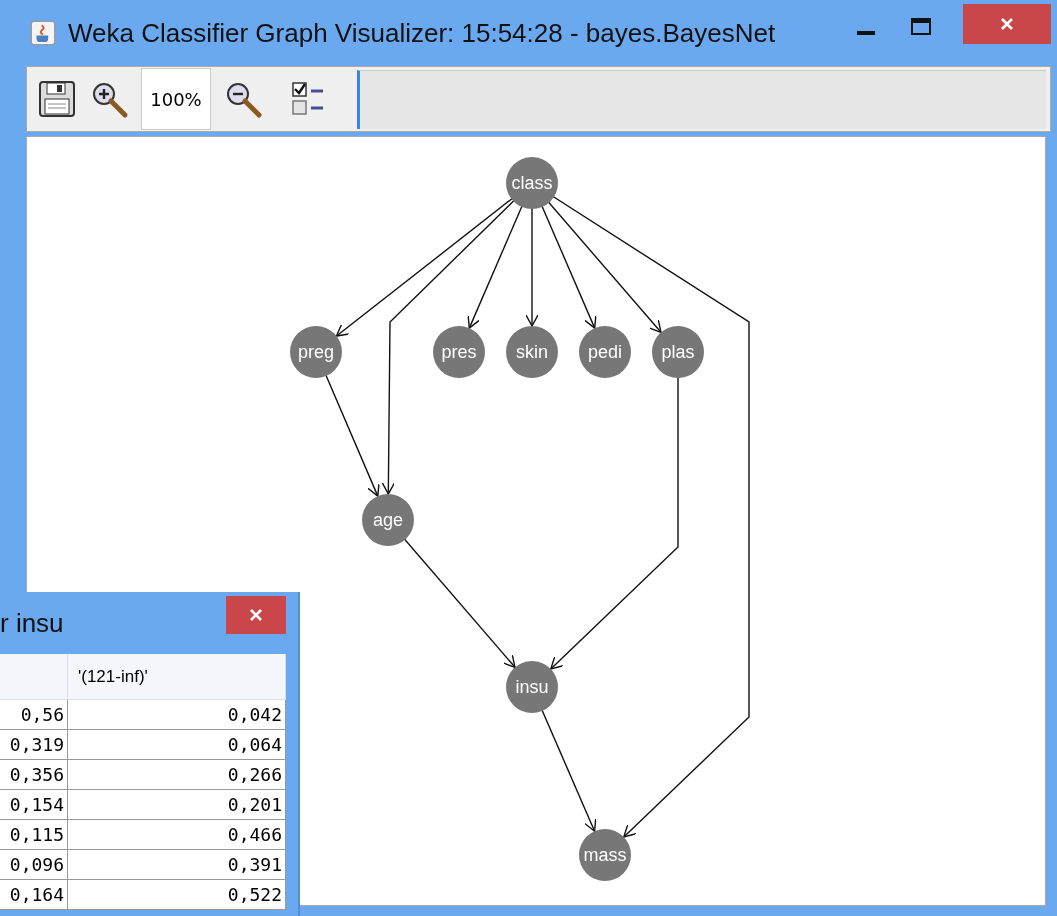  Describe the element at coordinates (32, 623) in the screenshot. I see `window-title: r insu` at that location.